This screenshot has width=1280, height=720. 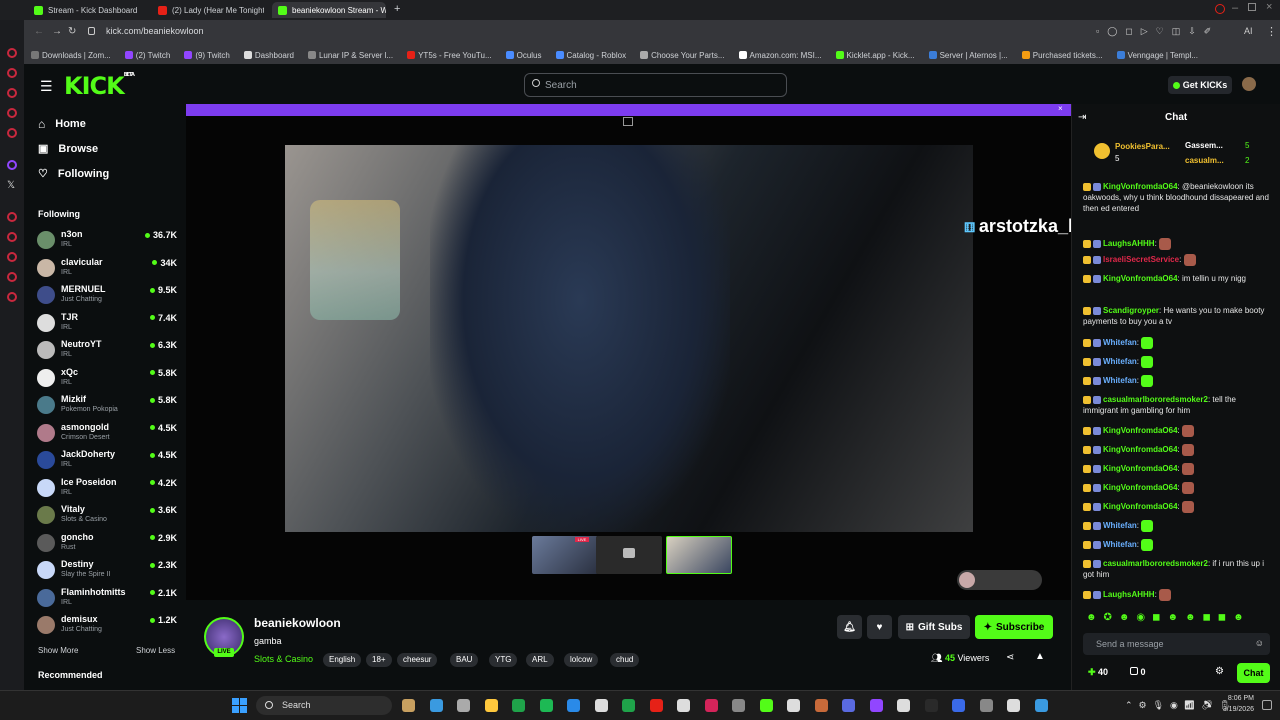 I want to click on url-field: kick.com/beaniekowloon, so click(x=155, y=31).